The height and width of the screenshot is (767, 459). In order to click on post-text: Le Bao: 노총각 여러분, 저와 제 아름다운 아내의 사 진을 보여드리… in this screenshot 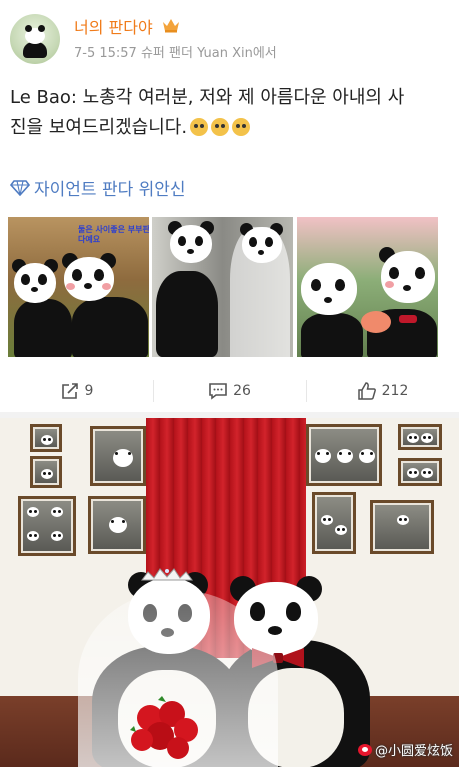, I will do `click(230, 113)`.